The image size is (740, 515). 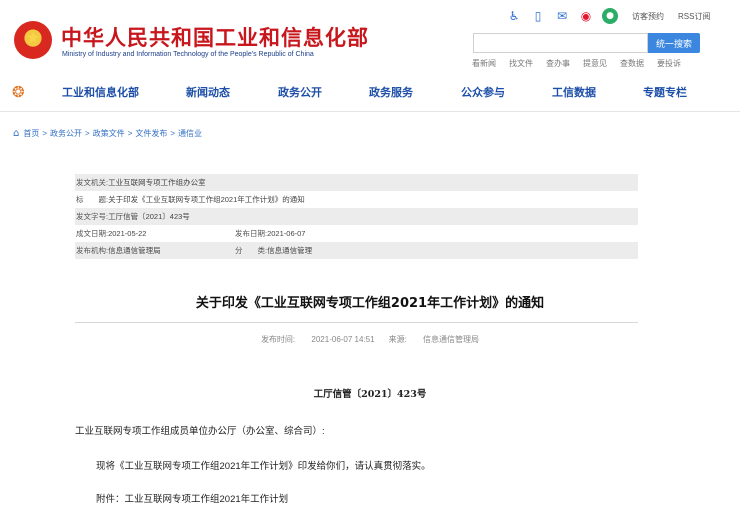 I want to click on breadcrumb: ⌂ 首页 > 政务公开 > 政策文件 > 文件发布 > 通信业, so click(x=107, y=133).